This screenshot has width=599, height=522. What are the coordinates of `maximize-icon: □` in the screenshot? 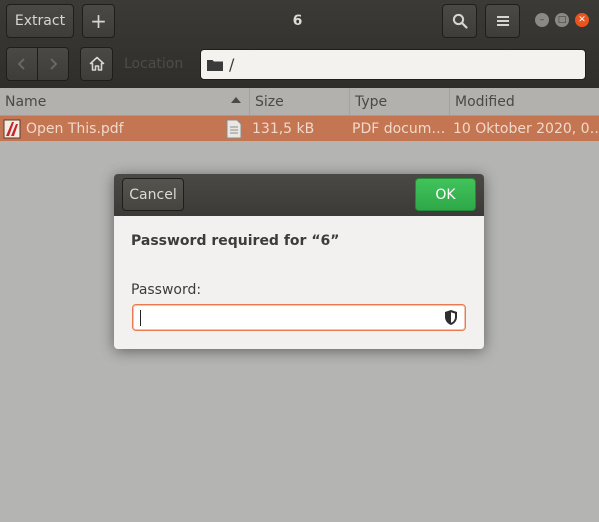 It's located at (562, 20).